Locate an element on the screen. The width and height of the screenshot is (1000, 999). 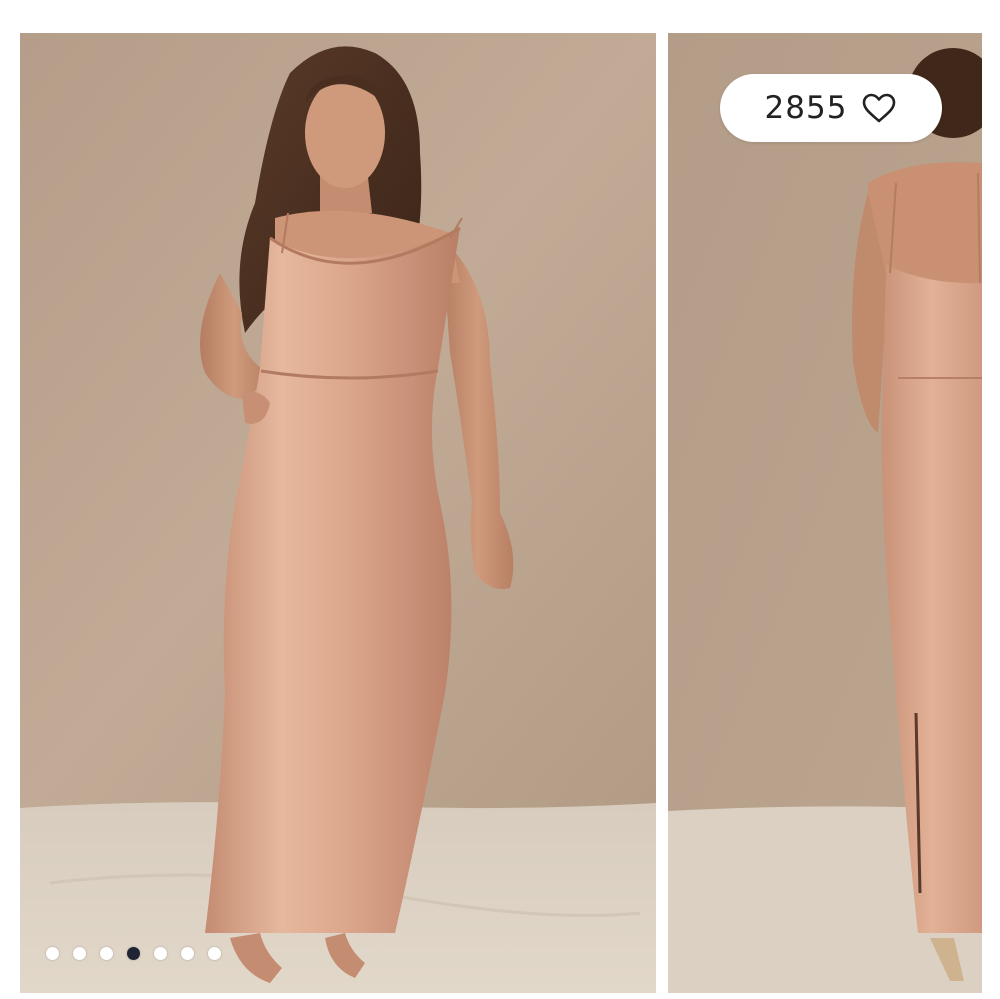
heart-outline-icon is located at coordinates (879, 108).